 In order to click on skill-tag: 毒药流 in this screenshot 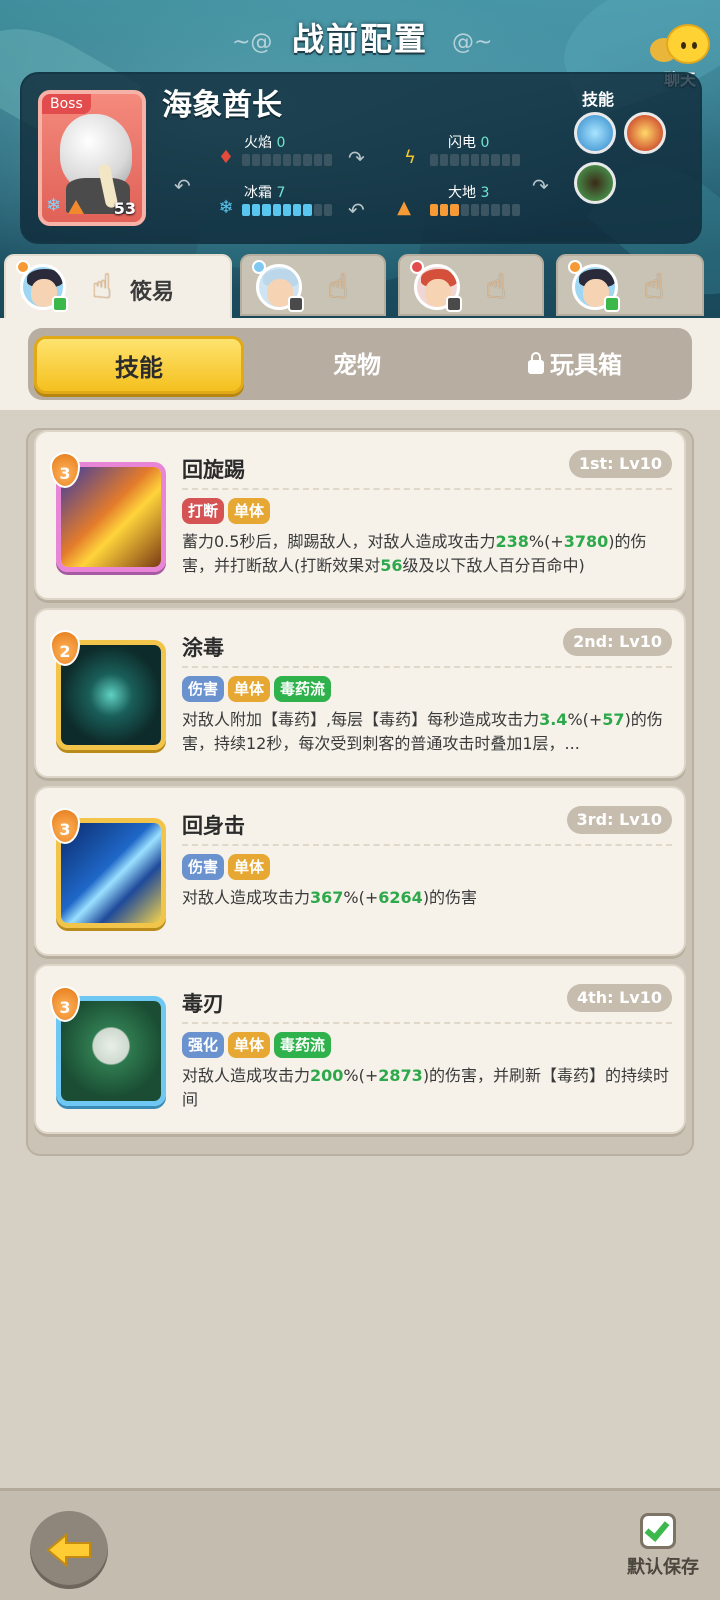, I will do `click(303, 689)`.